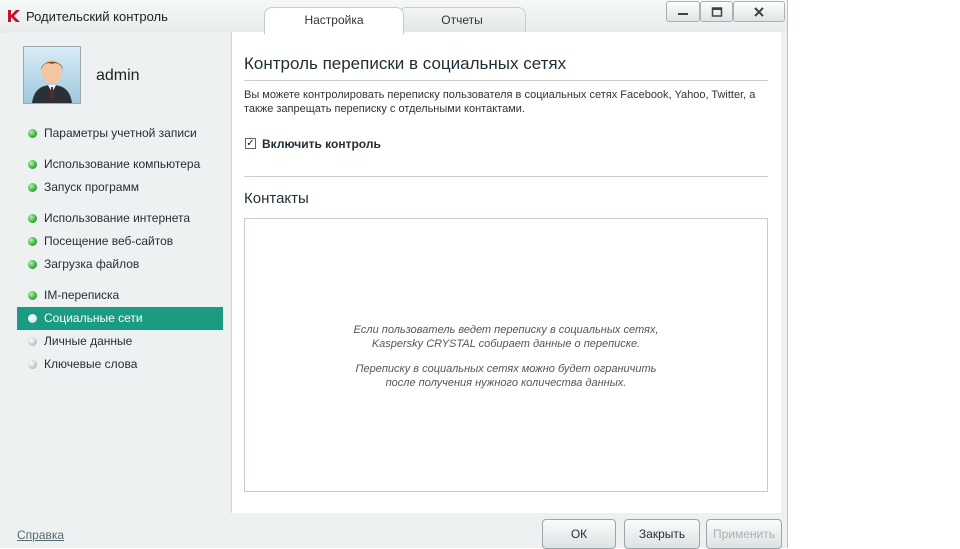 This screenshot has width=960, height=549. I want to click on ok-button: ОК, so click(579, 534).